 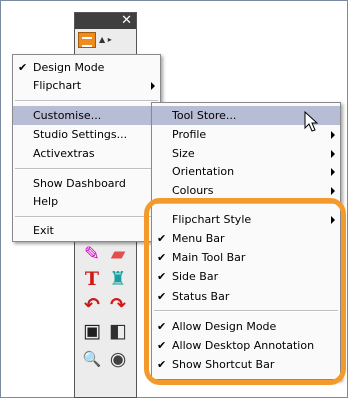 I want to click on menu-item-activextras: Activextras, so click(x=86, y=153).